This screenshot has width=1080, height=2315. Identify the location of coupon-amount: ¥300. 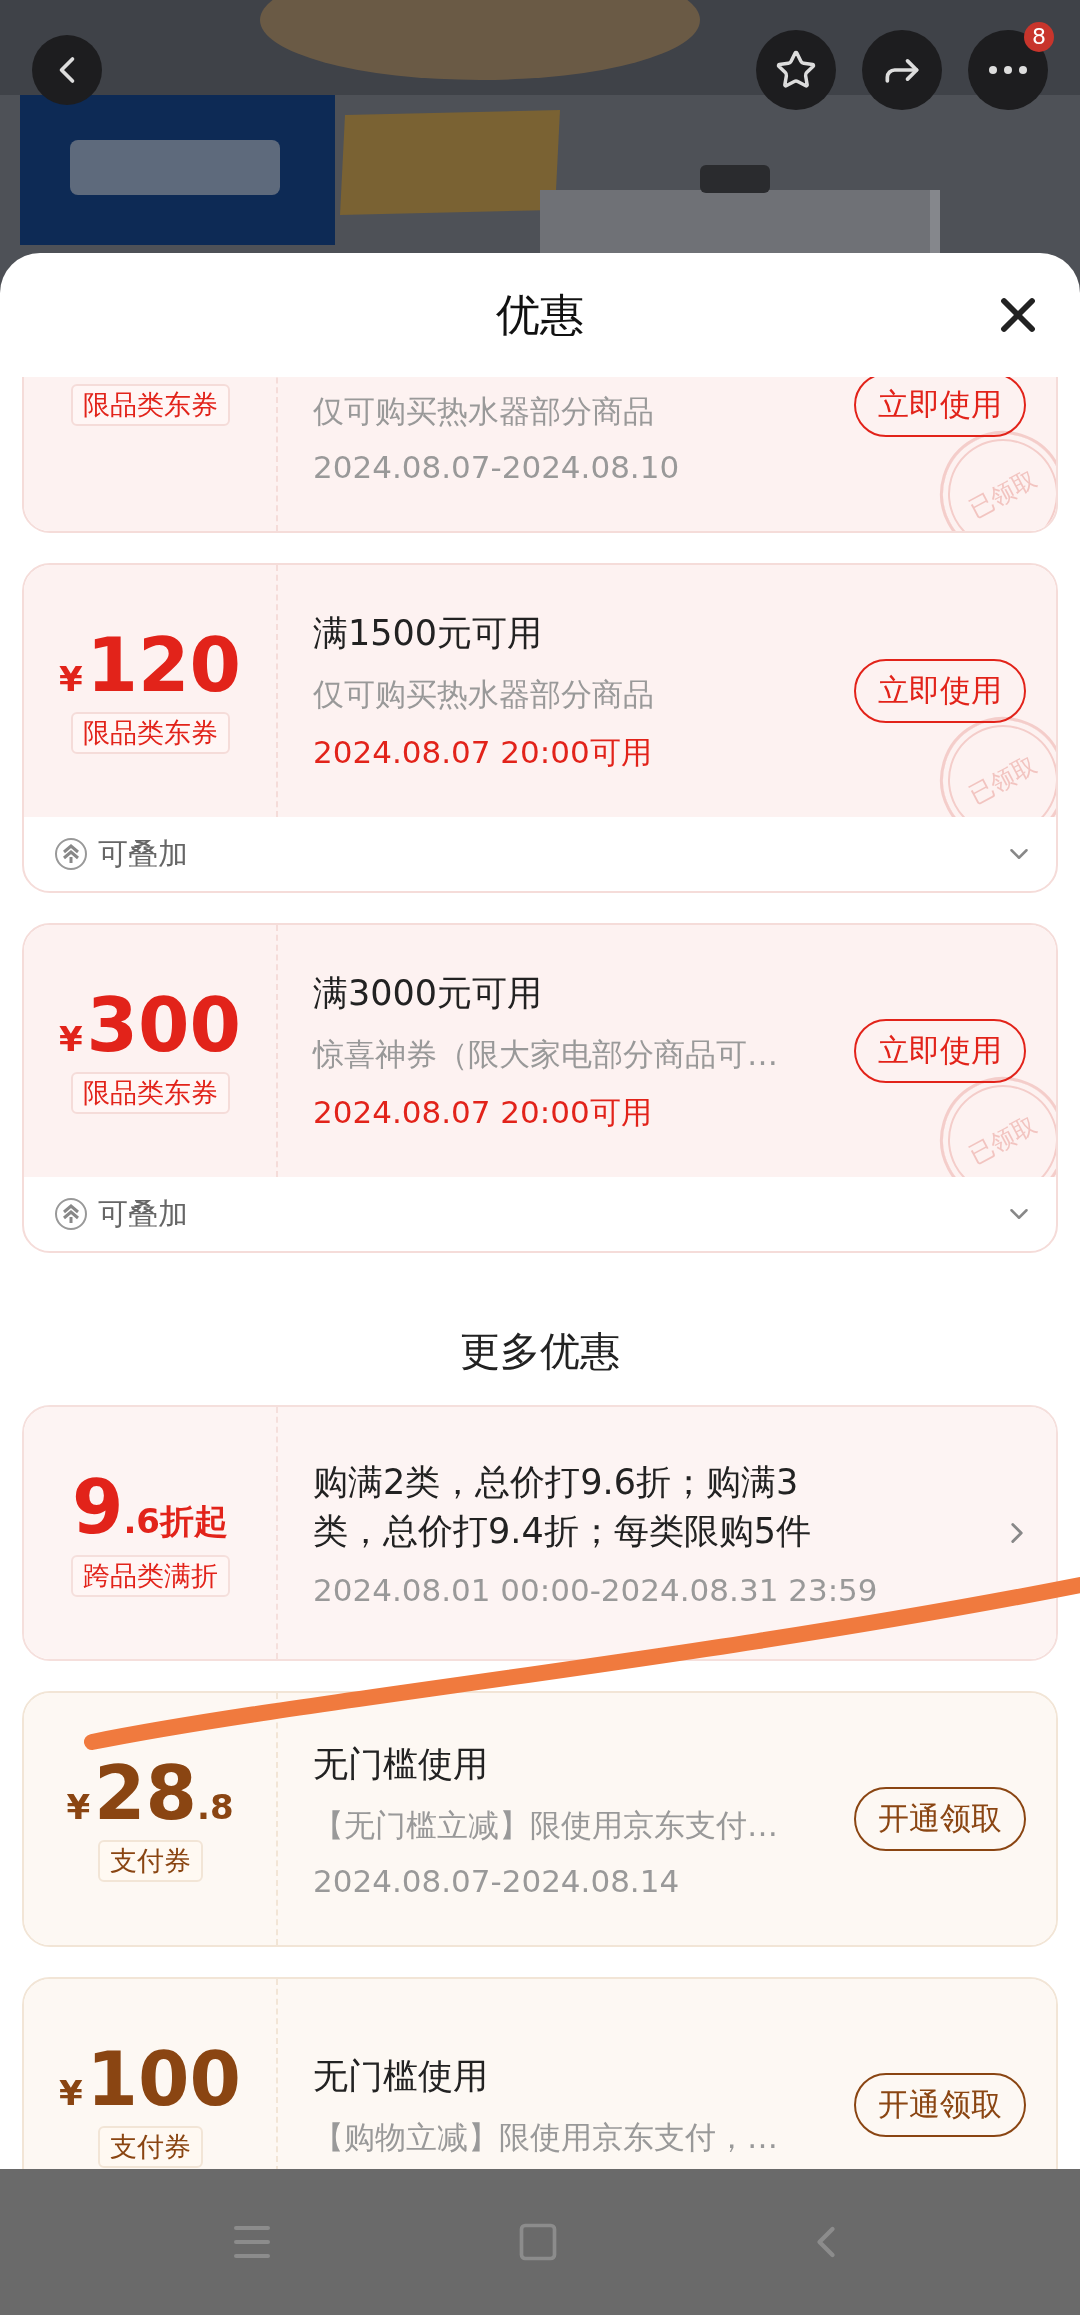
(150, 1025).